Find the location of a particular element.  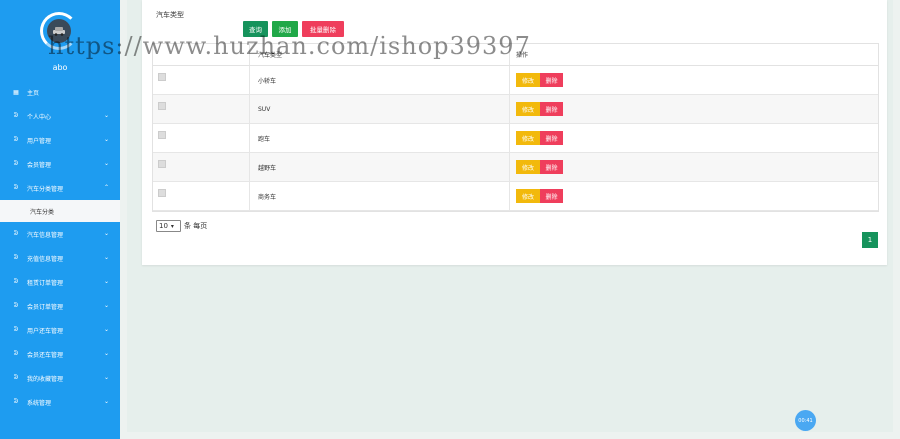

sidebar-item-member-return-management: ᕲ 会员还车管理 ⌄ is located at coordinates (60, 354).